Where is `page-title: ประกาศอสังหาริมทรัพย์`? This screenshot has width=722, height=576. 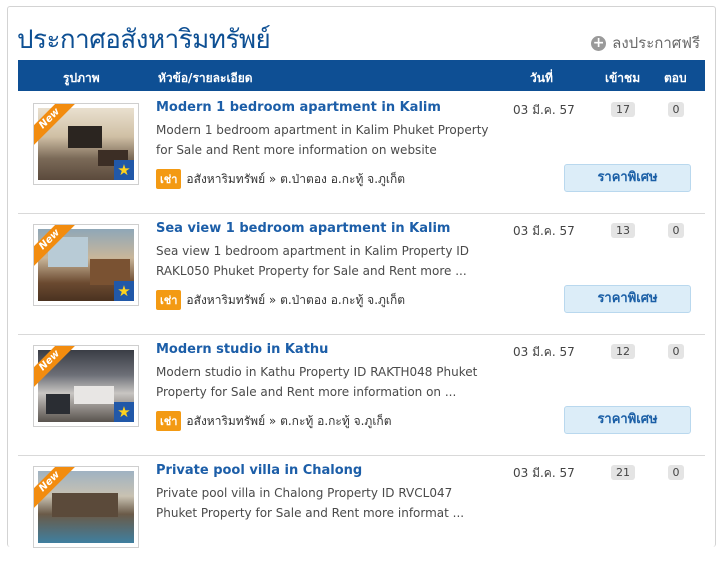
page-title: ประกาศอสังหาริมทรัพย์ is located at coordinates (144, 40).